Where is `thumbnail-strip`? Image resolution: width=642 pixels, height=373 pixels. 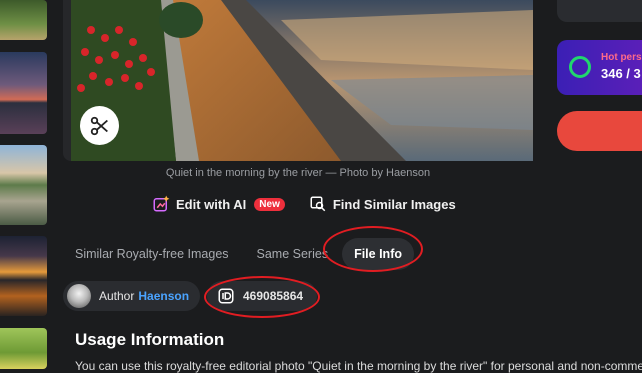 thumbnail-strip is located at coordinates (23, 184).